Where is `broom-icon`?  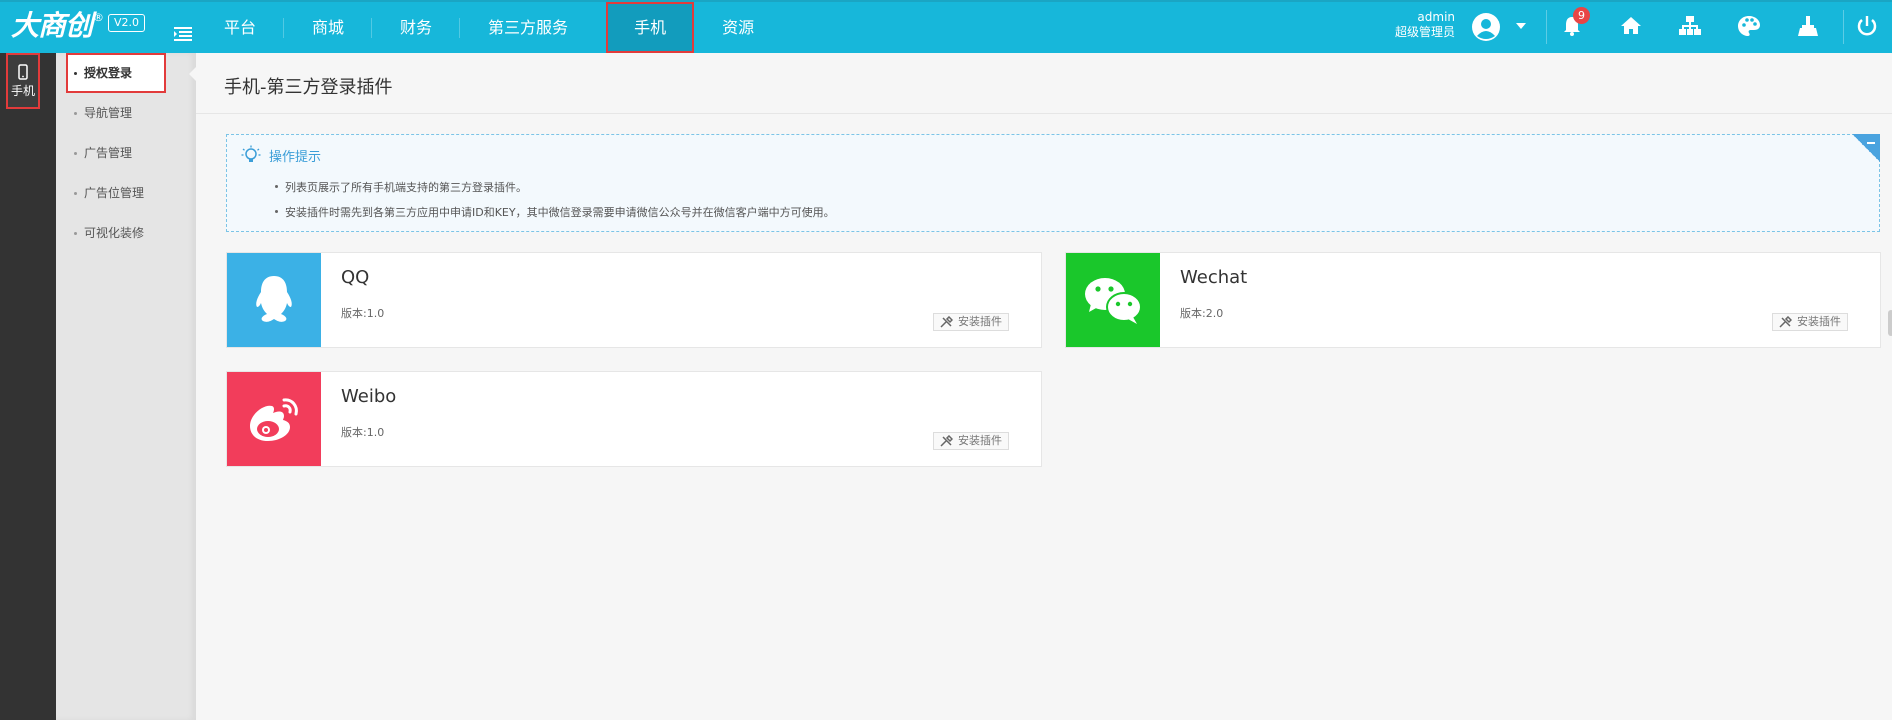
broom-icon is located at coordinates (1808, 26).